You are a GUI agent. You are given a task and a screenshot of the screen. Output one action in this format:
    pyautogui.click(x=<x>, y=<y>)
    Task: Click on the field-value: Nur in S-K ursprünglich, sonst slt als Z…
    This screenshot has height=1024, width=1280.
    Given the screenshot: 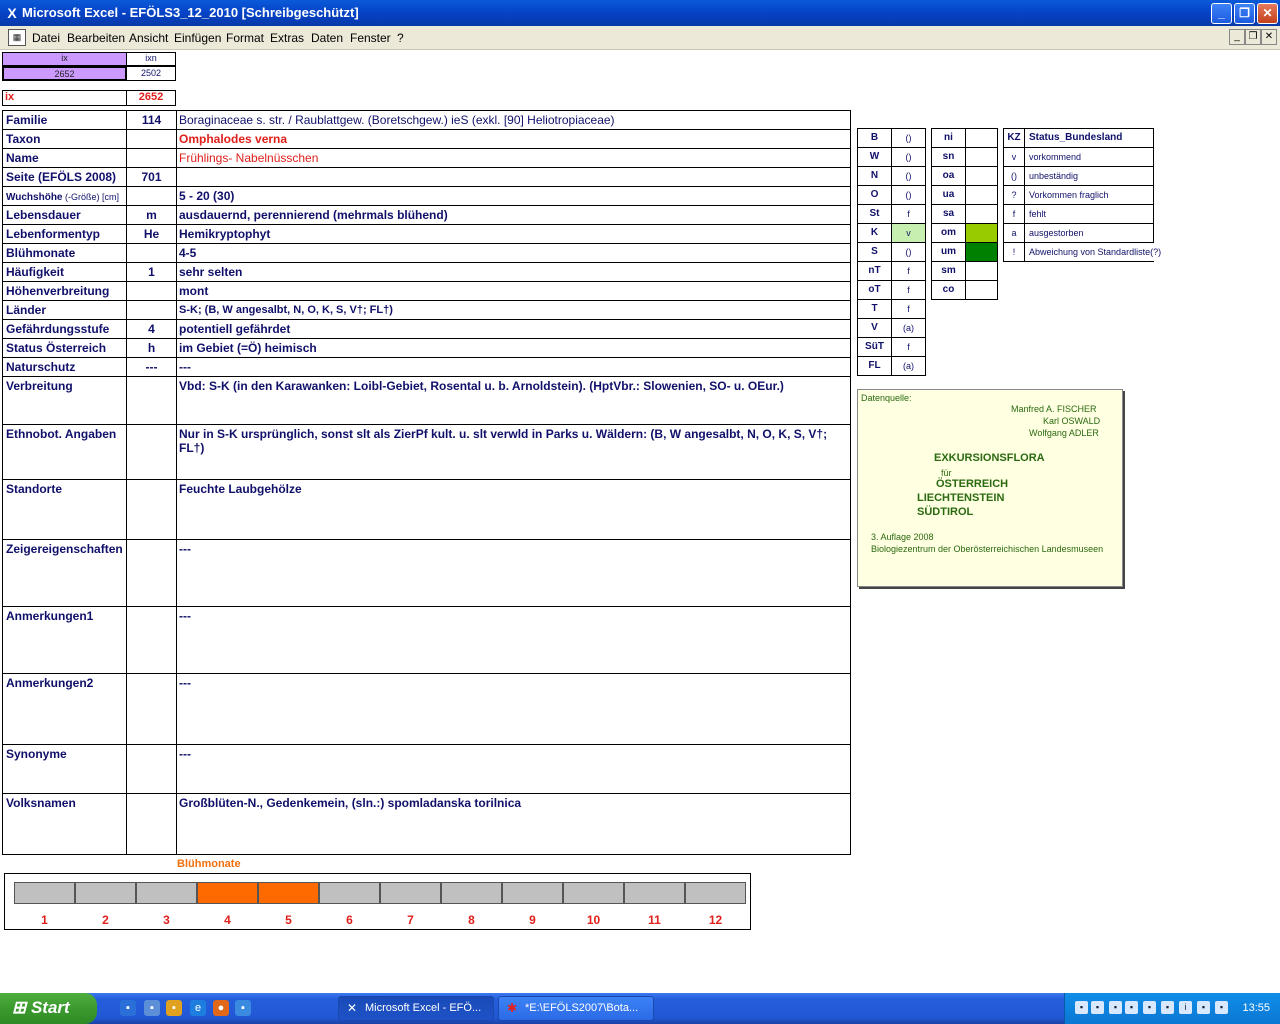 What is the action you would take?
    pyautogui.click(x=513, y=452)
    